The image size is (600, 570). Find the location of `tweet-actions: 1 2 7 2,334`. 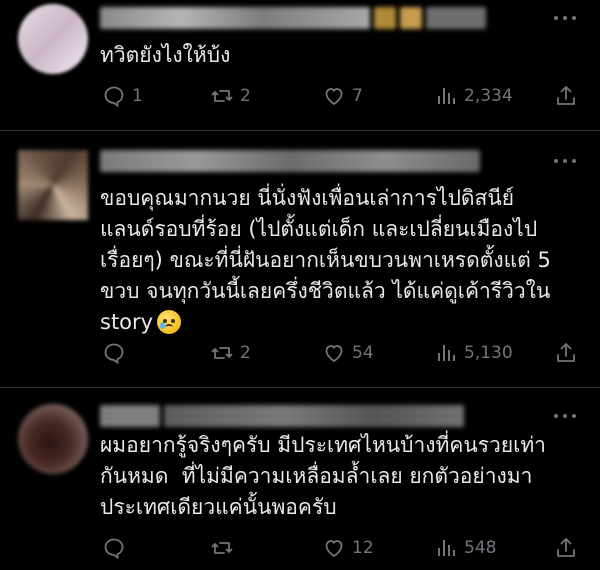

tweet-actions: 1 2 7 2,334 is located at coordinates (340, 96).